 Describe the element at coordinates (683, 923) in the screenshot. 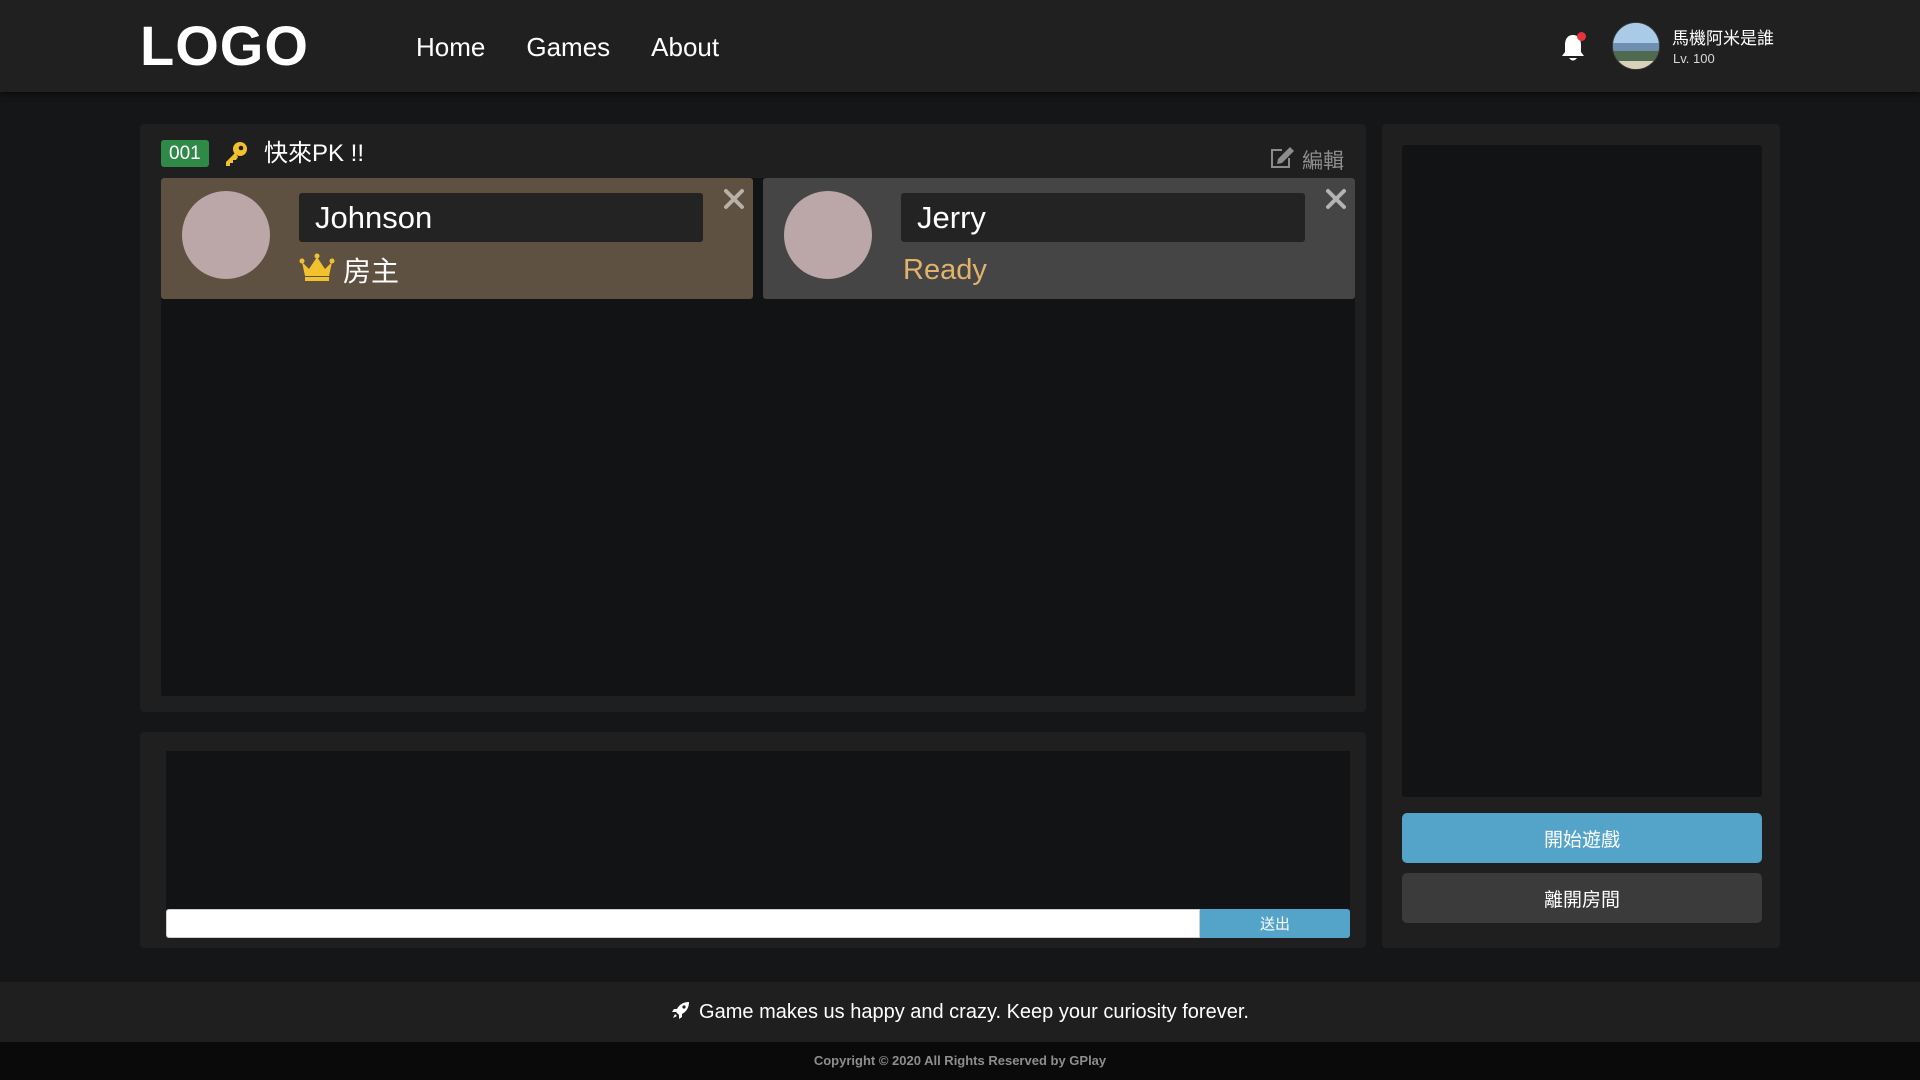

I see `chat-input` at that location.